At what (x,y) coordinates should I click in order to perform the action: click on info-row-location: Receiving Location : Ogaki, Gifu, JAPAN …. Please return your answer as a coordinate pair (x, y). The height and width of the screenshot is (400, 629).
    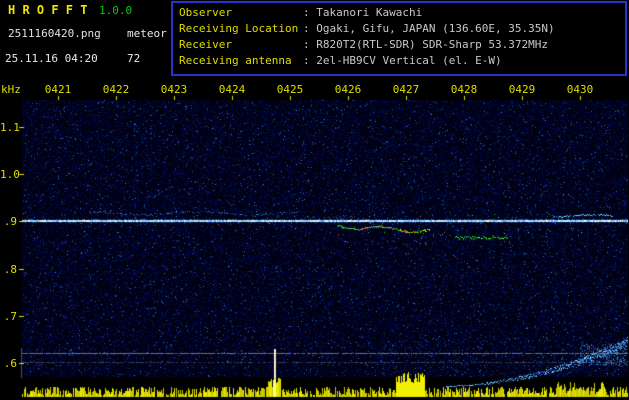
    Looking at the image, I should click on (402, 30).